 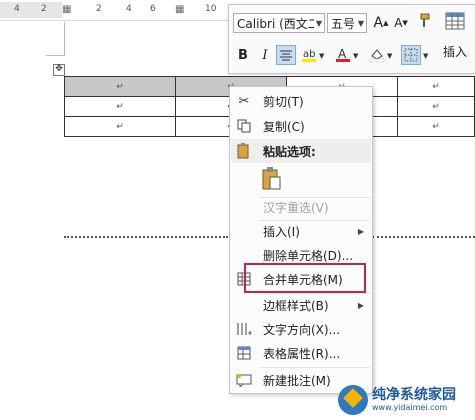 I want to click on ruler-number: 10, so click(x=211, y=9).